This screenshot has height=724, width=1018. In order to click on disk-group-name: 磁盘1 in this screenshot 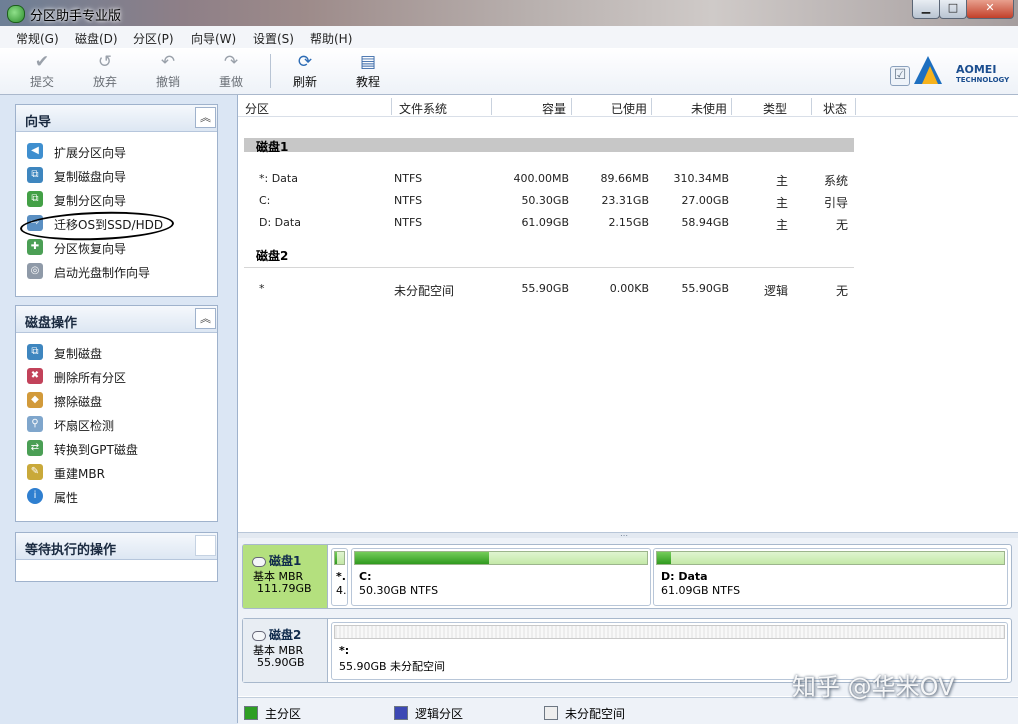, I will do `click(272, 147)`.